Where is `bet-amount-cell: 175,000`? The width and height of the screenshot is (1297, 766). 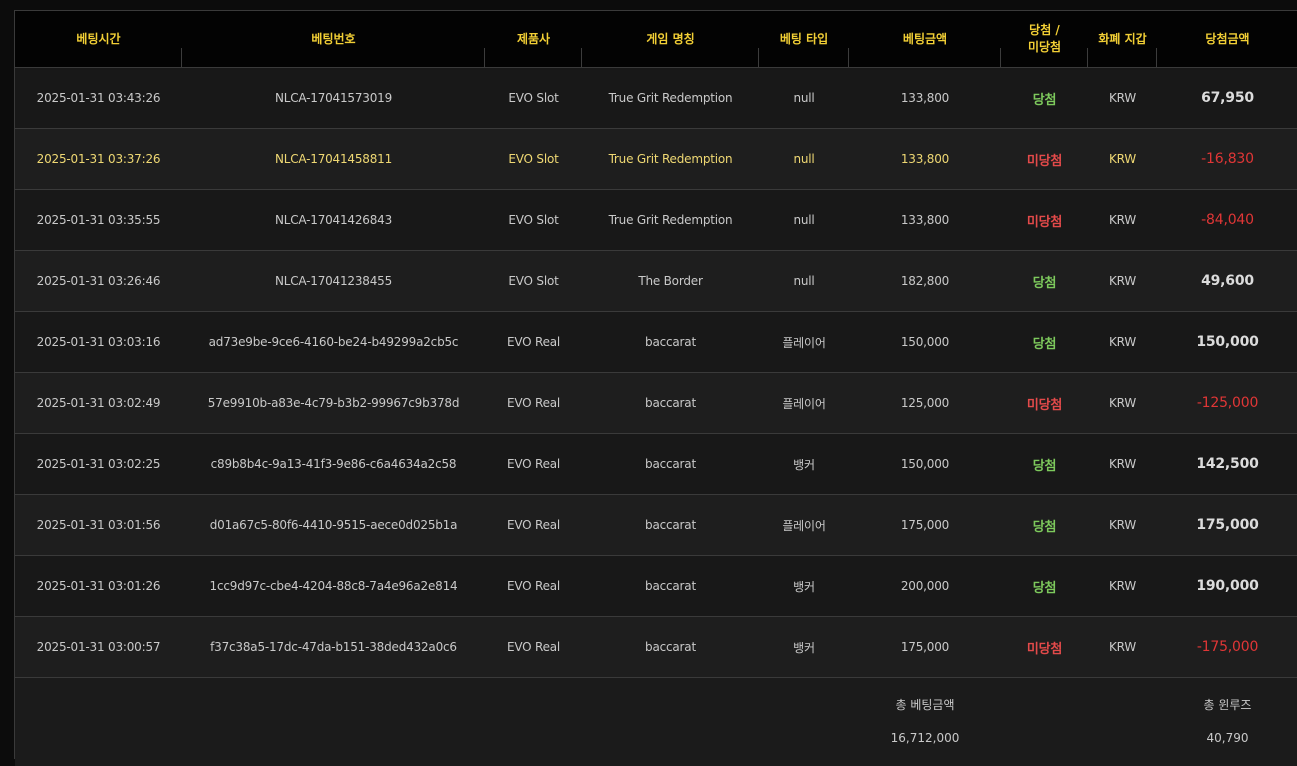
bet-amount-cell: 175,000 is located at coordinates (925, 647).